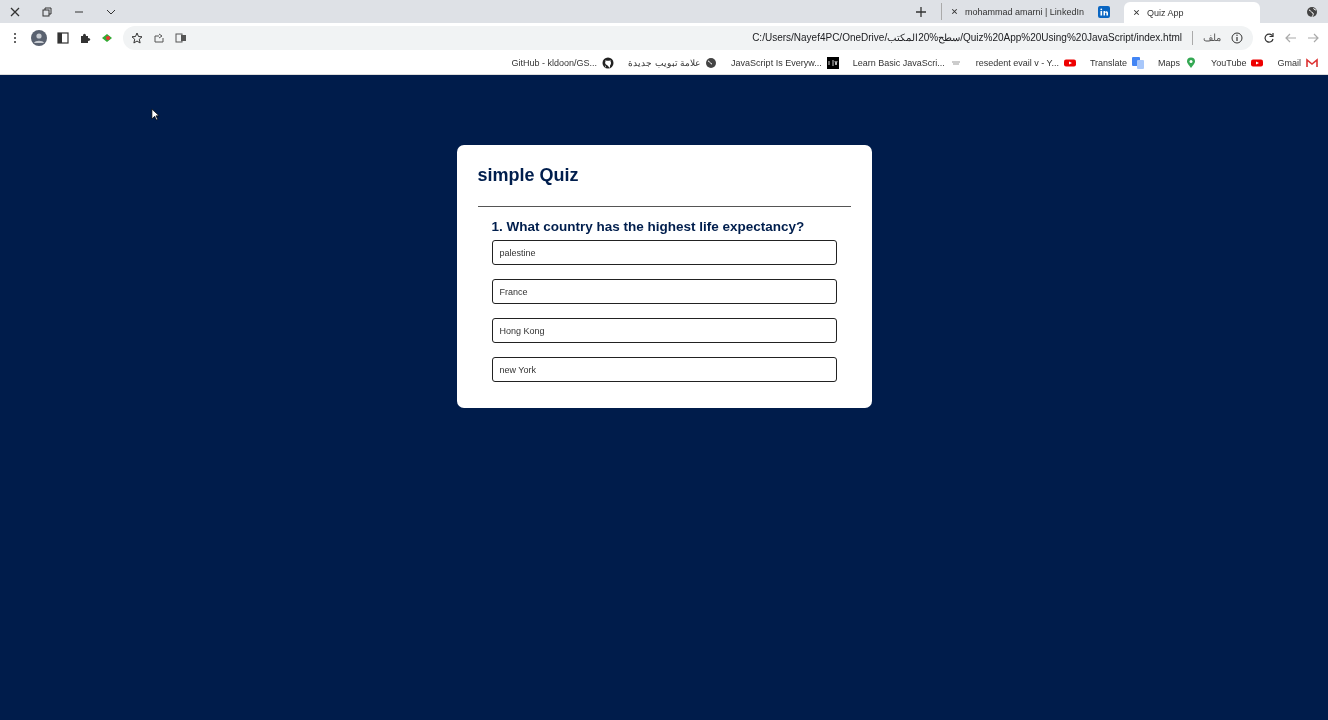 The height and width of the screenshot is (720, 1328). I want to click on answer-button: France, so click(664, 291).